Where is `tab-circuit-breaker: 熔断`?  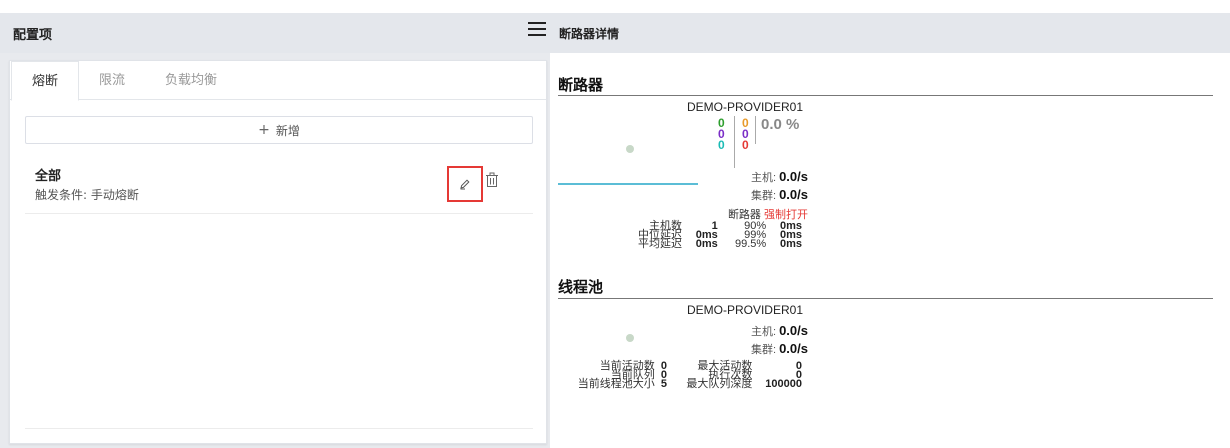 tab-circuit-breaker: 熔断 is located at coordinates (45, 81).